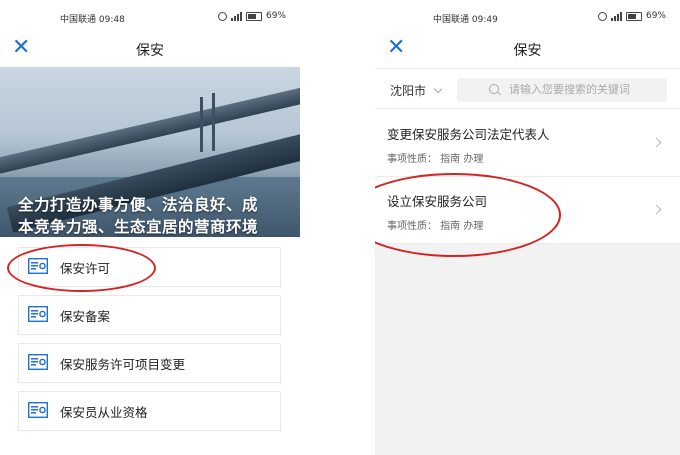  What do you see at coordinates (104, 412) in the screenshot?
I see `menu-item-label: 保安员从业资格` at bounding box center [104, 412].